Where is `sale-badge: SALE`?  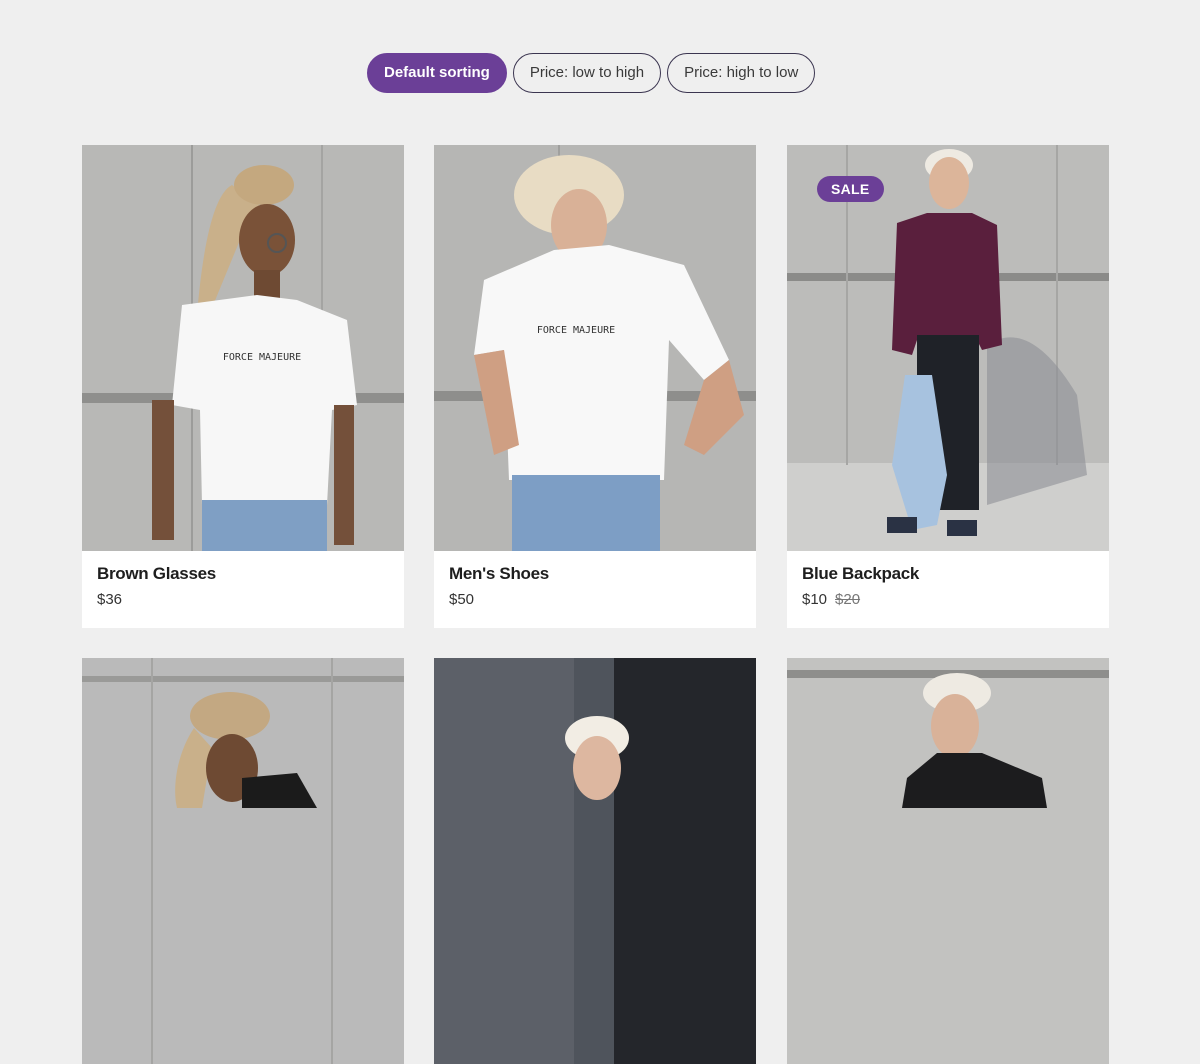
sale-badge: SALE is located at coordinates (850, 189).